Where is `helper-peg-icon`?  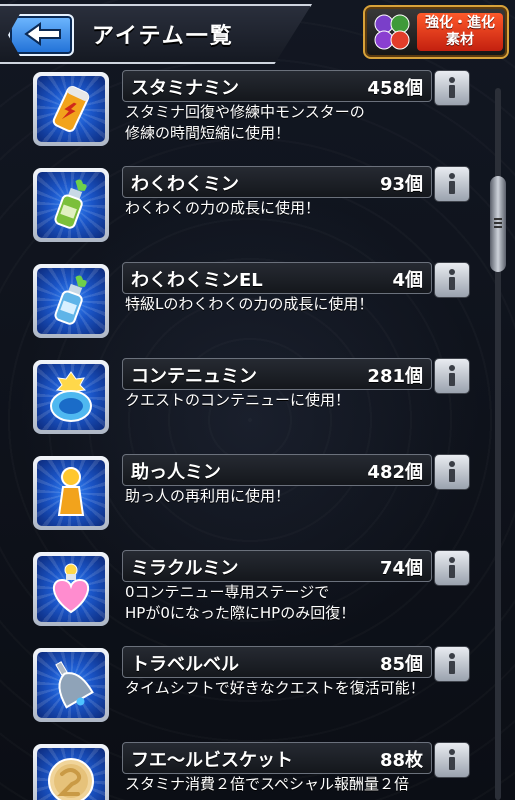 helper-peg-icon is located at coordinates (71, 491).